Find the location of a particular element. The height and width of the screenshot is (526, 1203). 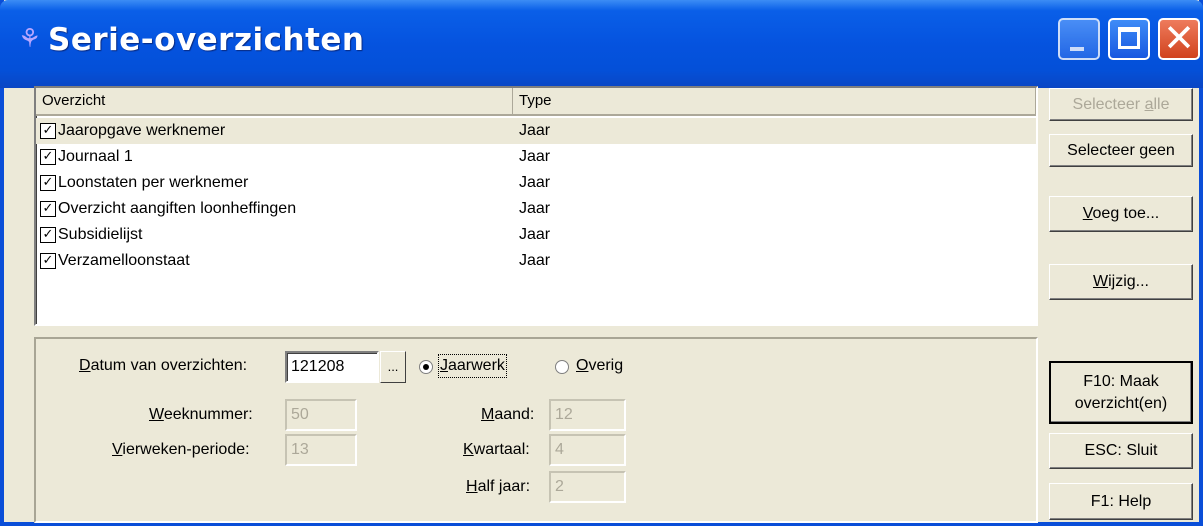

minimize-icon is located at coordinates (1077, 49).